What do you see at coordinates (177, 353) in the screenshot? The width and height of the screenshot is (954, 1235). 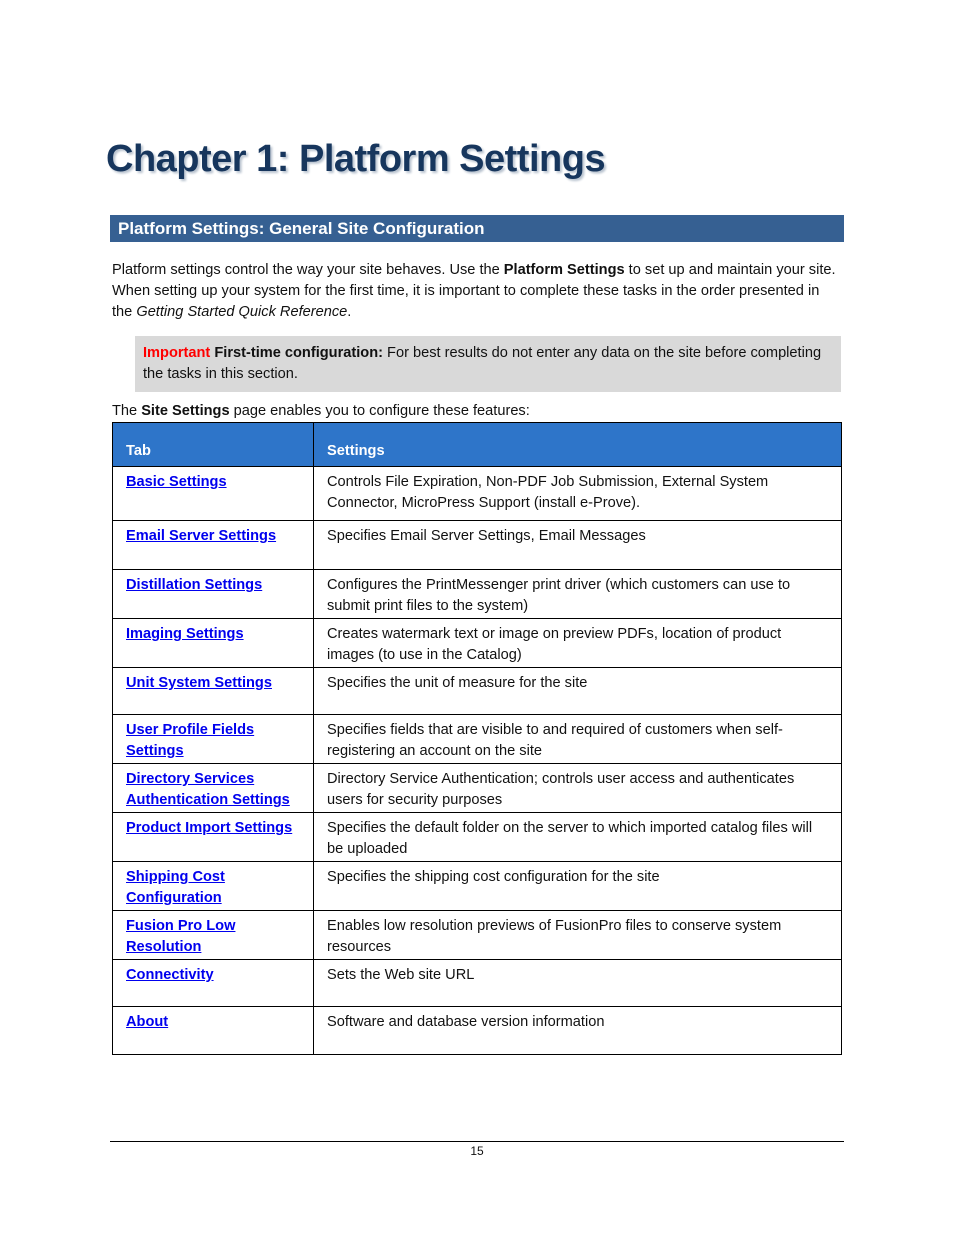 I see `important-label: Important` at bounding box center [177, 353].